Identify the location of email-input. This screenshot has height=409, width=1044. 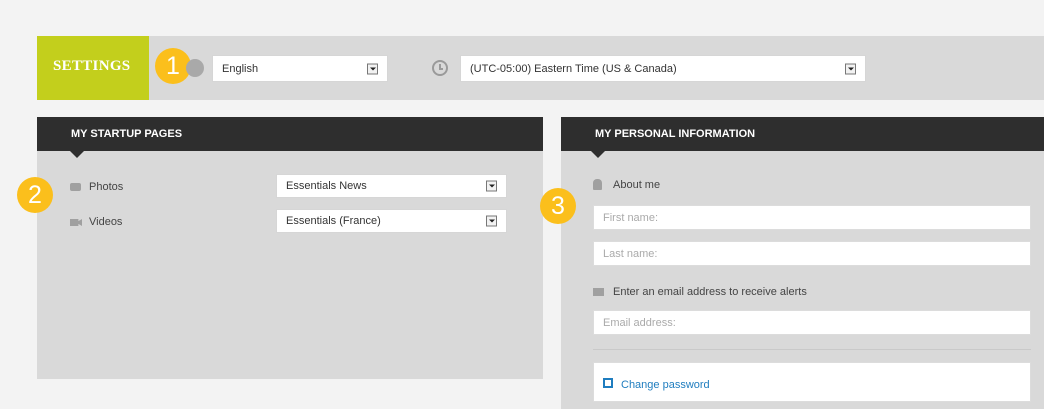
(812, 322).